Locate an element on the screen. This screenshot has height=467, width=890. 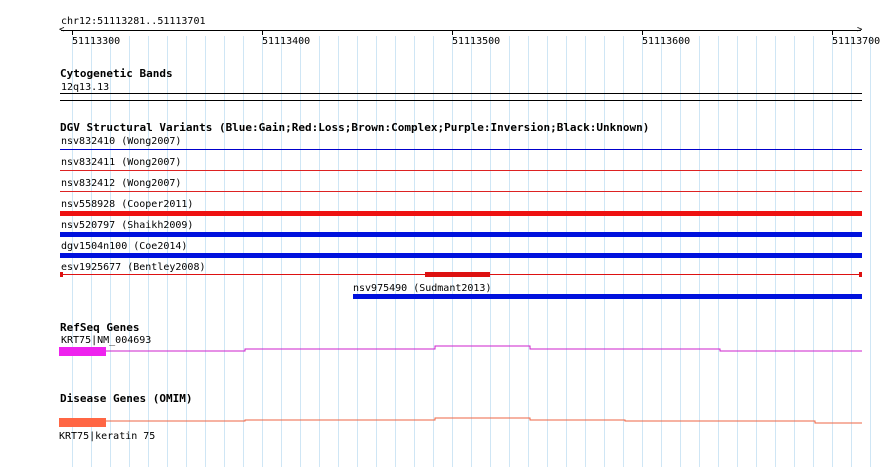
omim-gene-block is located at coordinates (82, 422).